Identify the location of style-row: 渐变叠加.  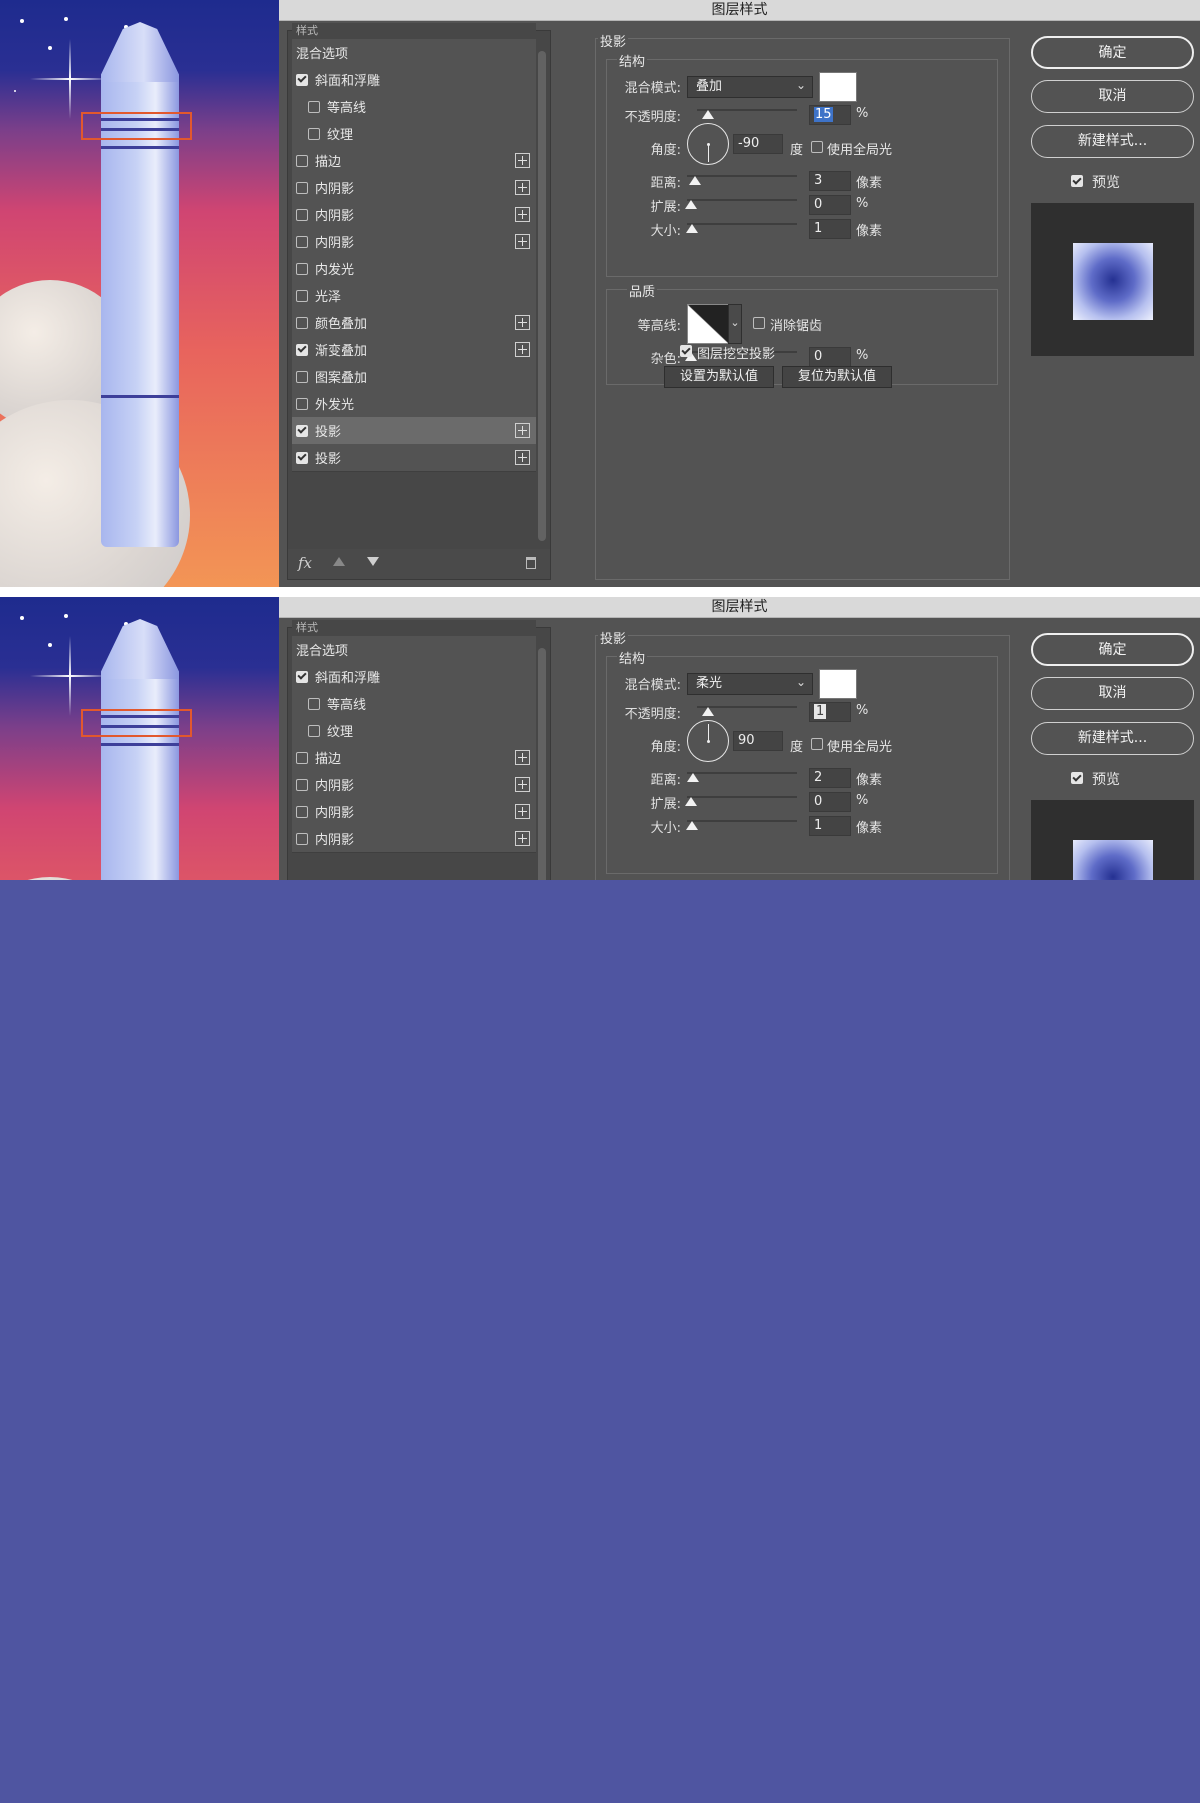
(414, 350).